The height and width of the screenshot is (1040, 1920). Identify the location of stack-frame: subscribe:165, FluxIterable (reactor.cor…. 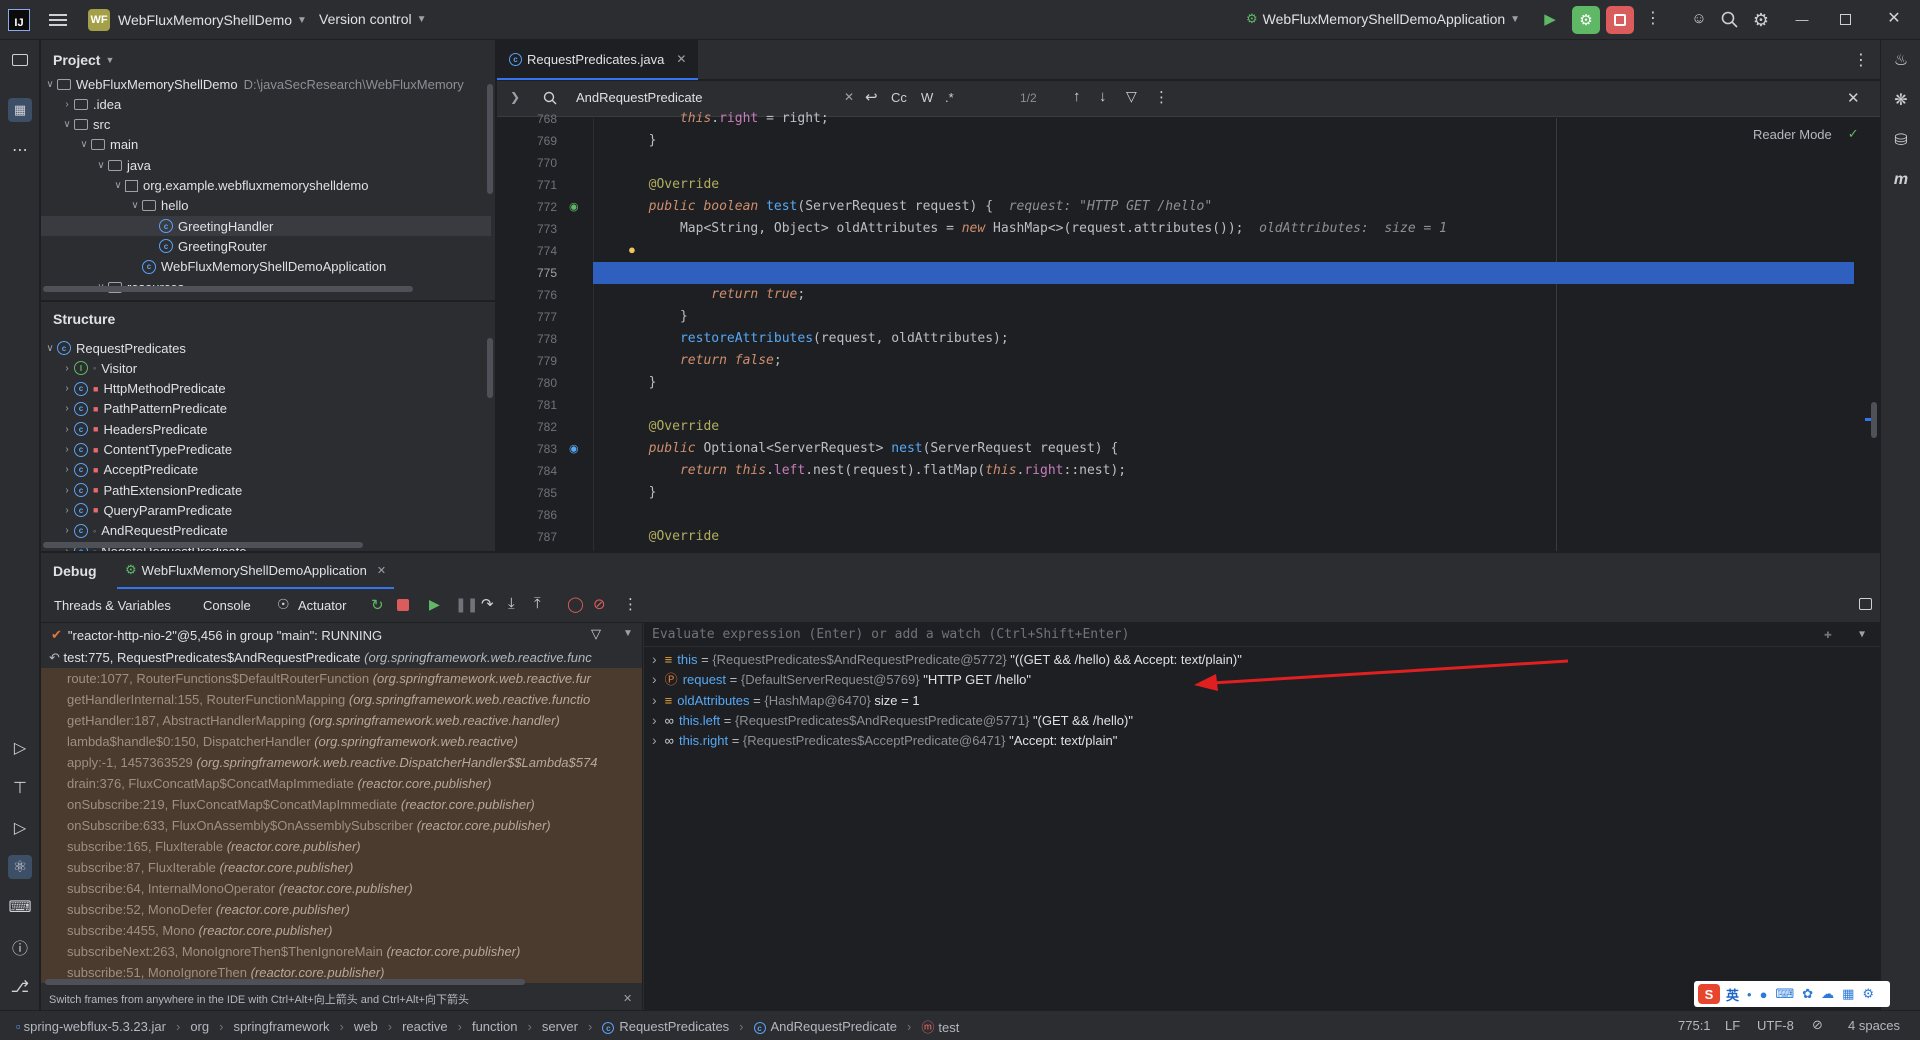
(341, 846).